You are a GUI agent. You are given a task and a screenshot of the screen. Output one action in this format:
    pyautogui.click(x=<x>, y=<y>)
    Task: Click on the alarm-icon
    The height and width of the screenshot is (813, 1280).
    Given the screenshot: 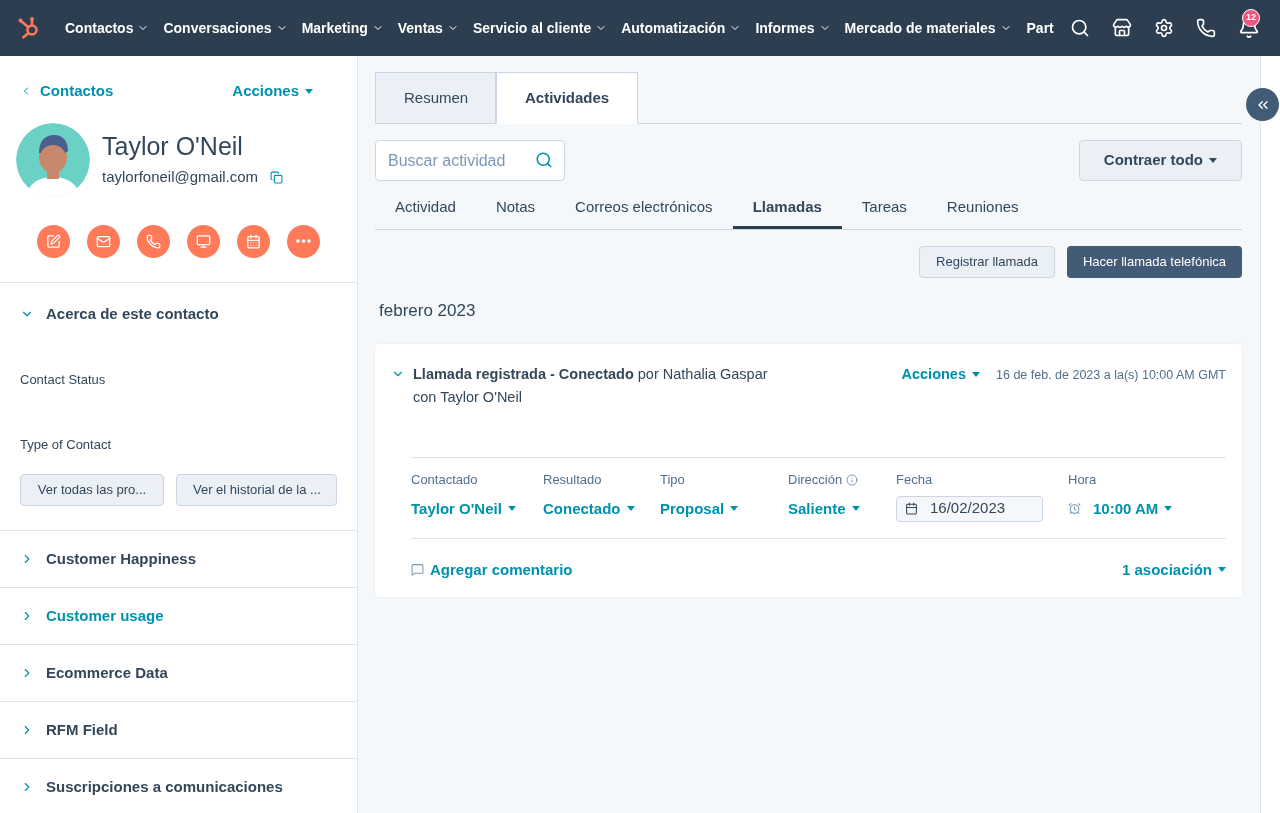 What is the action you would take?
    pyautogui.click(x=1074, y=509)
    